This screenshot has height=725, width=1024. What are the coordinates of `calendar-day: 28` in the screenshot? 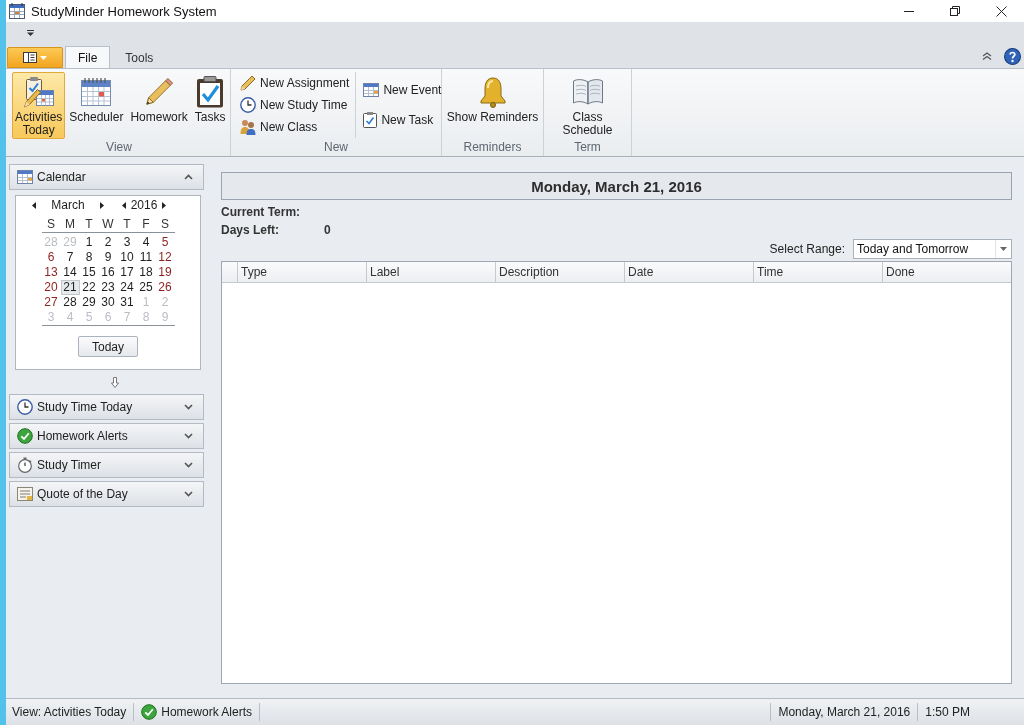 It's located at (70, 302).